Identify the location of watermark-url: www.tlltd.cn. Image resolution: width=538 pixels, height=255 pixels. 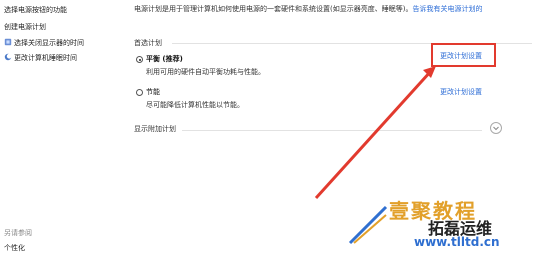
(457, 242).